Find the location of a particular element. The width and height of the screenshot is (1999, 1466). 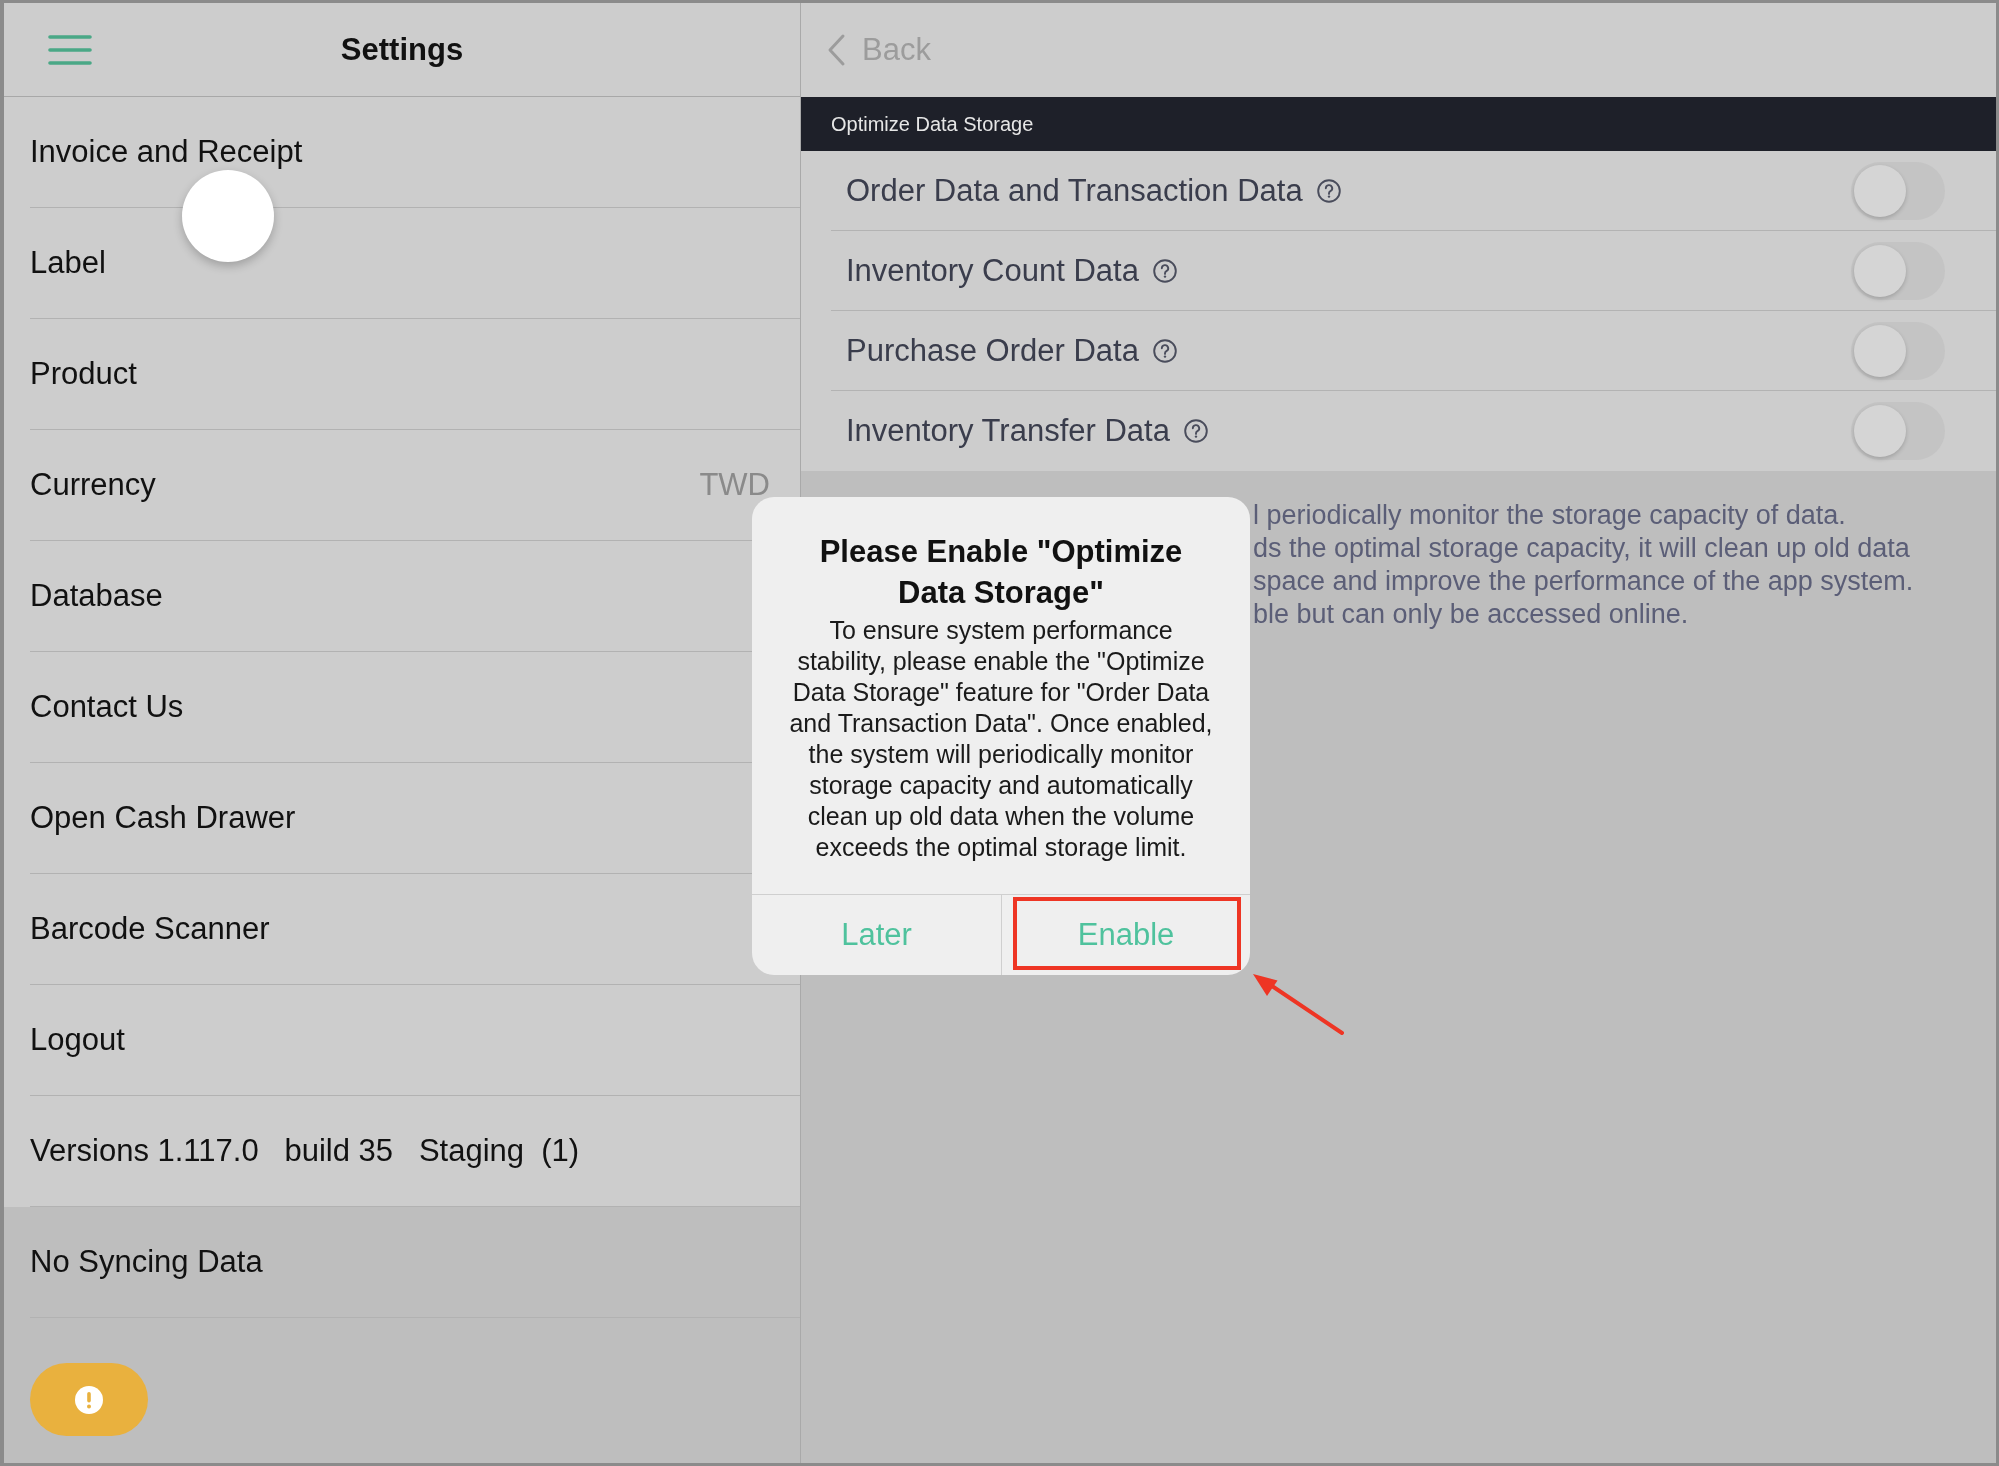

settings-title: Settings is located at coordinates (402, 49).